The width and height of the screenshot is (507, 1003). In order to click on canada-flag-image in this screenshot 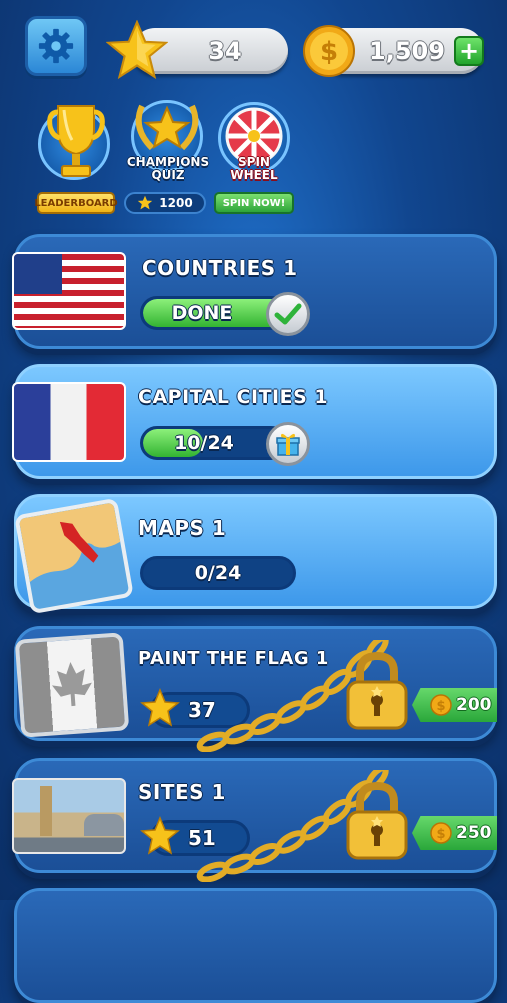, I will do `click(72, 685)`.